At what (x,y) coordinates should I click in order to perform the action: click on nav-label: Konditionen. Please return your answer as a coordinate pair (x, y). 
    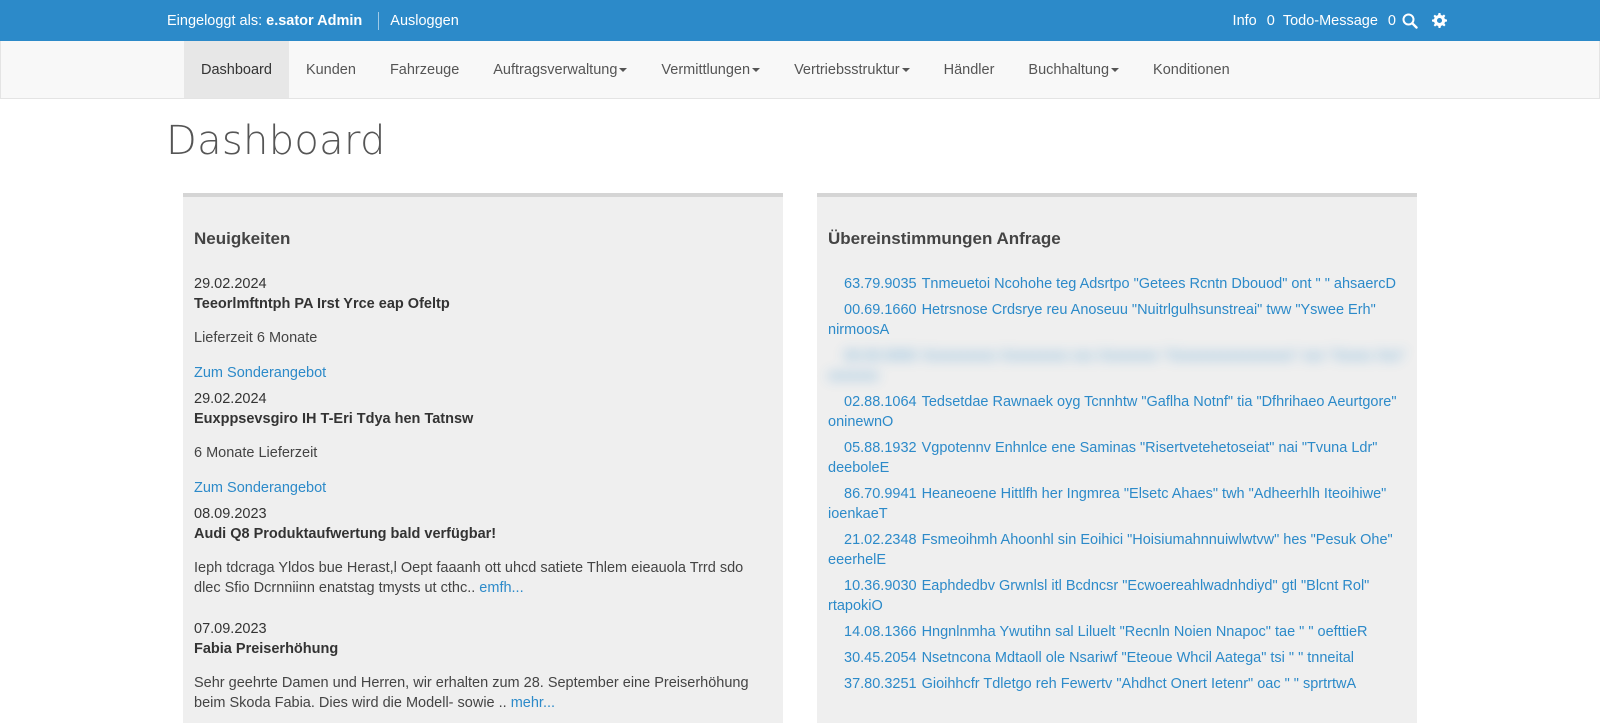
    Looking at the image, I should click on (1191, 69).